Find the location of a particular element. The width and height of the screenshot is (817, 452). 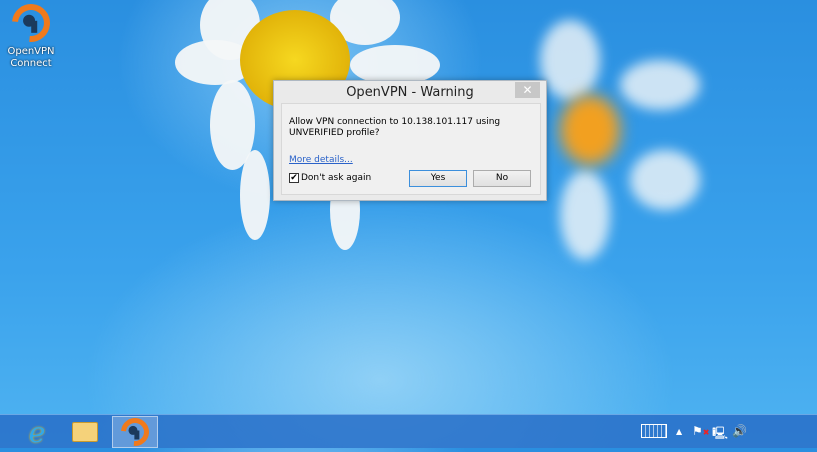

show-hidden-icons-button: ▲ is located at coordinates (679, 431).